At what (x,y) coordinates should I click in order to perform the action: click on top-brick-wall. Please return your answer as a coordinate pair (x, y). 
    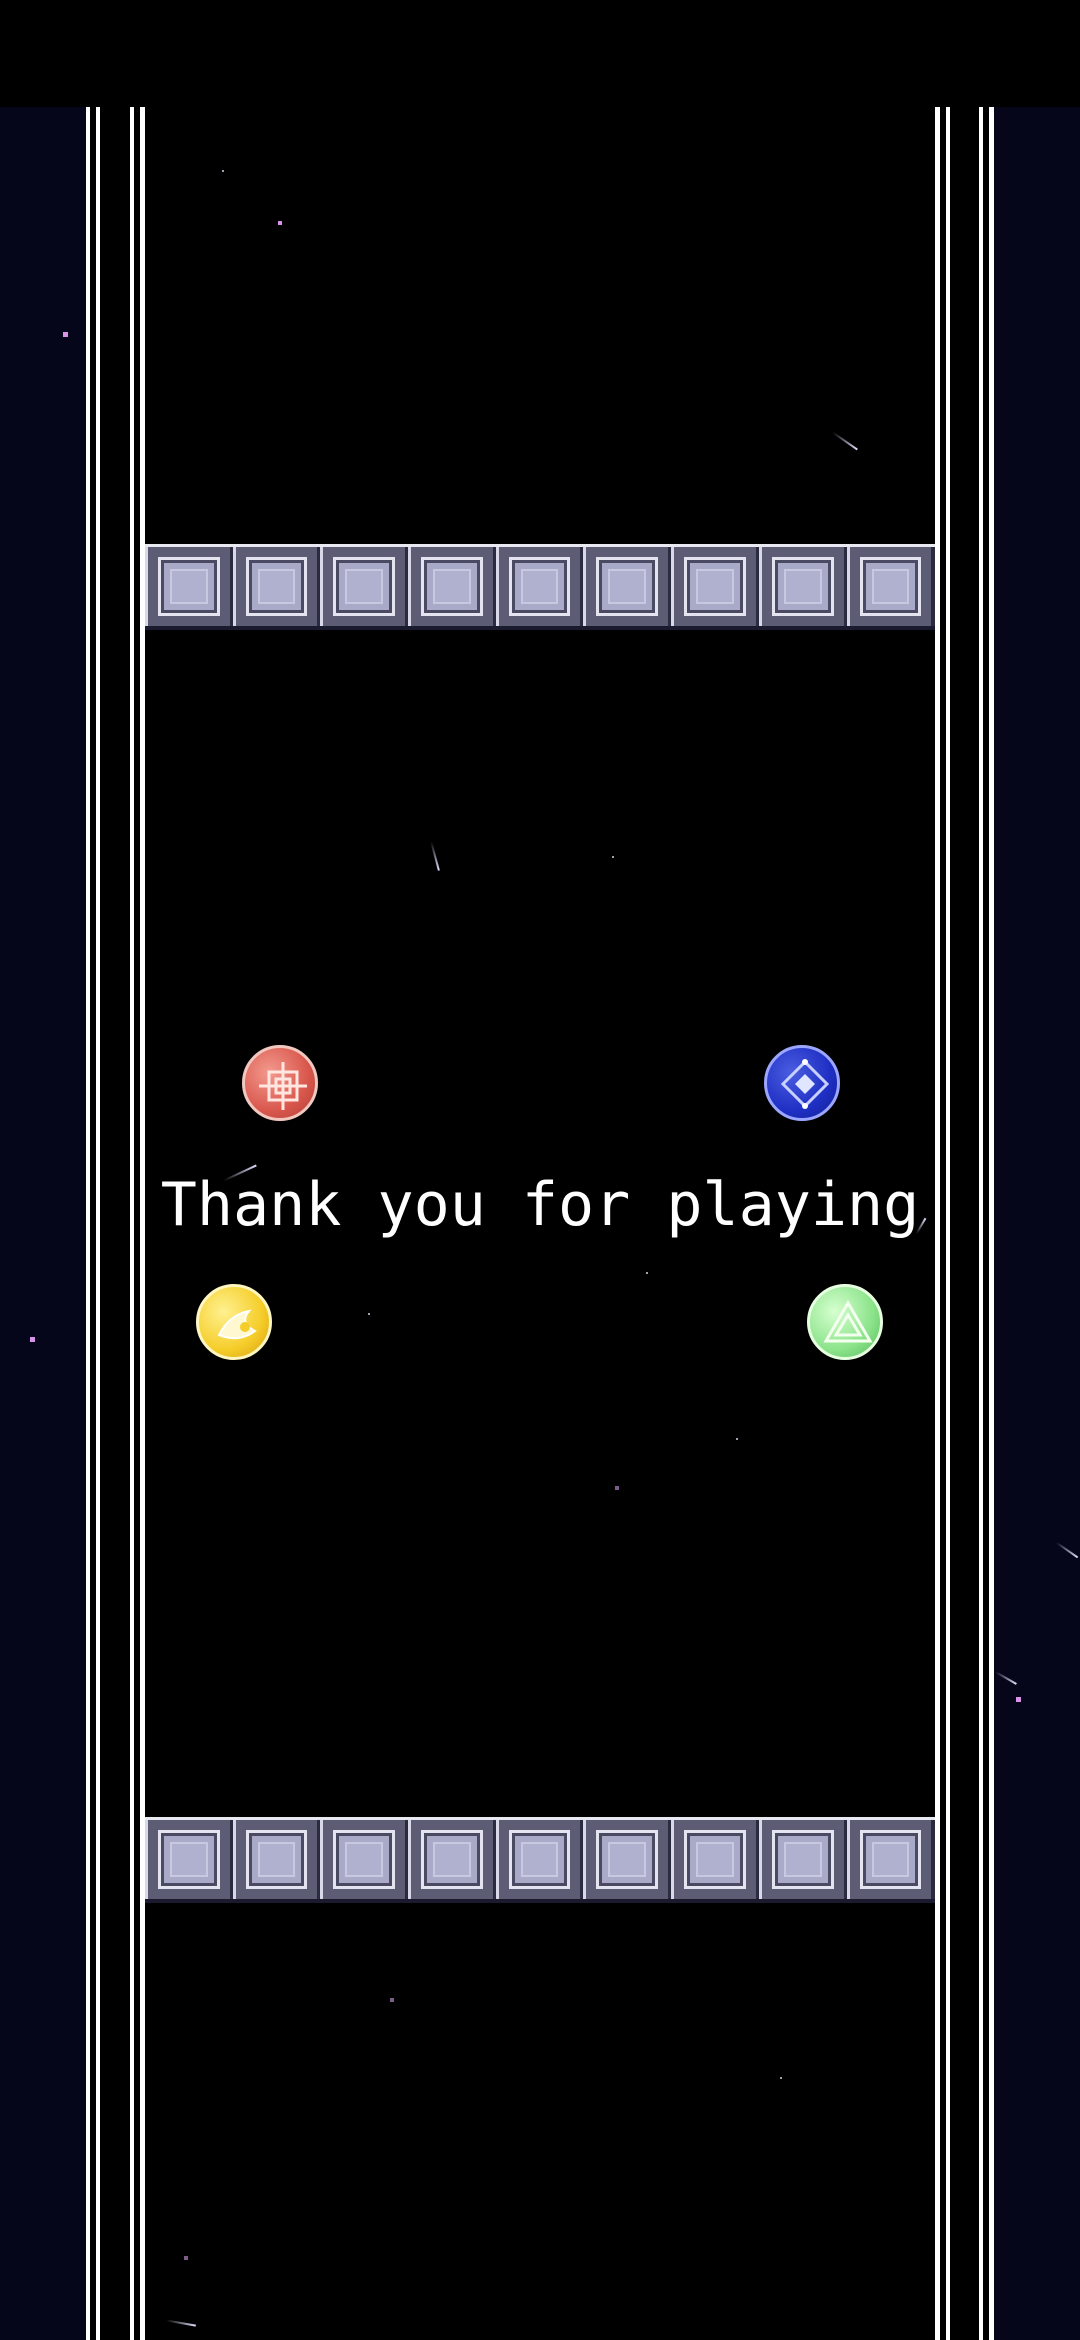
    Looking at the image, I should click on (540, 587).